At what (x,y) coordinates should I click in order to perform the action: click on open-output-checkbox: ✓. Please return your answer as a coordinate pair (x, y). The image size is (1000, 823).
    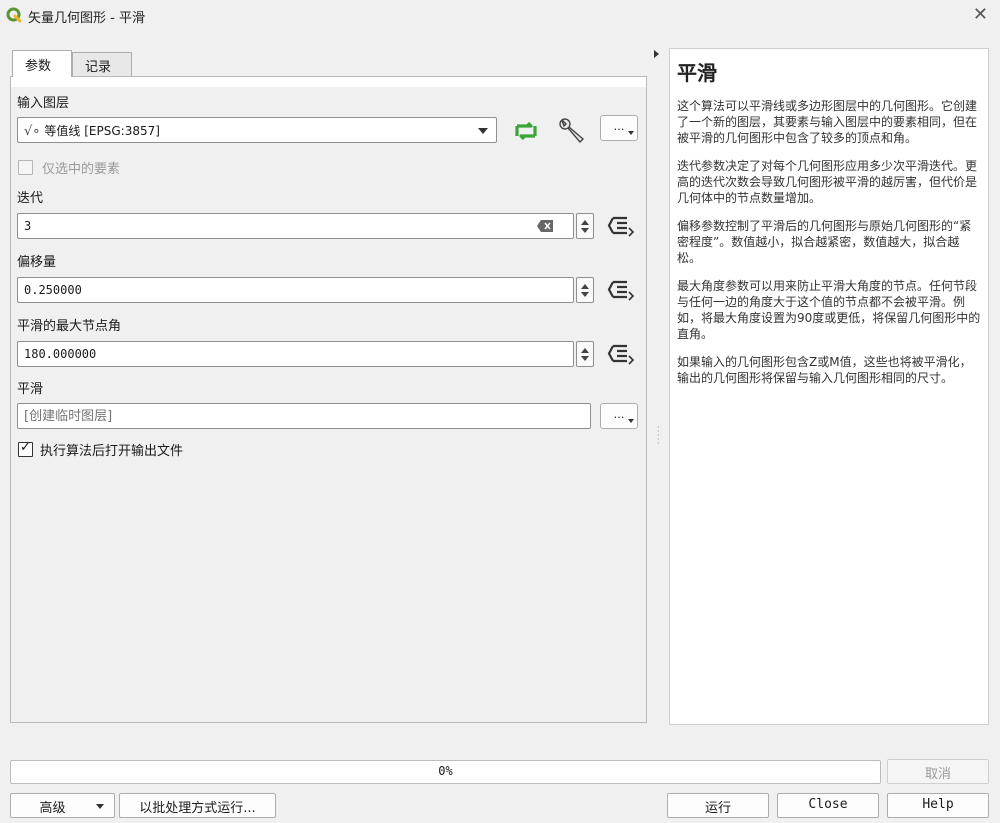
    Looking at the image, I should click on (25, 448).